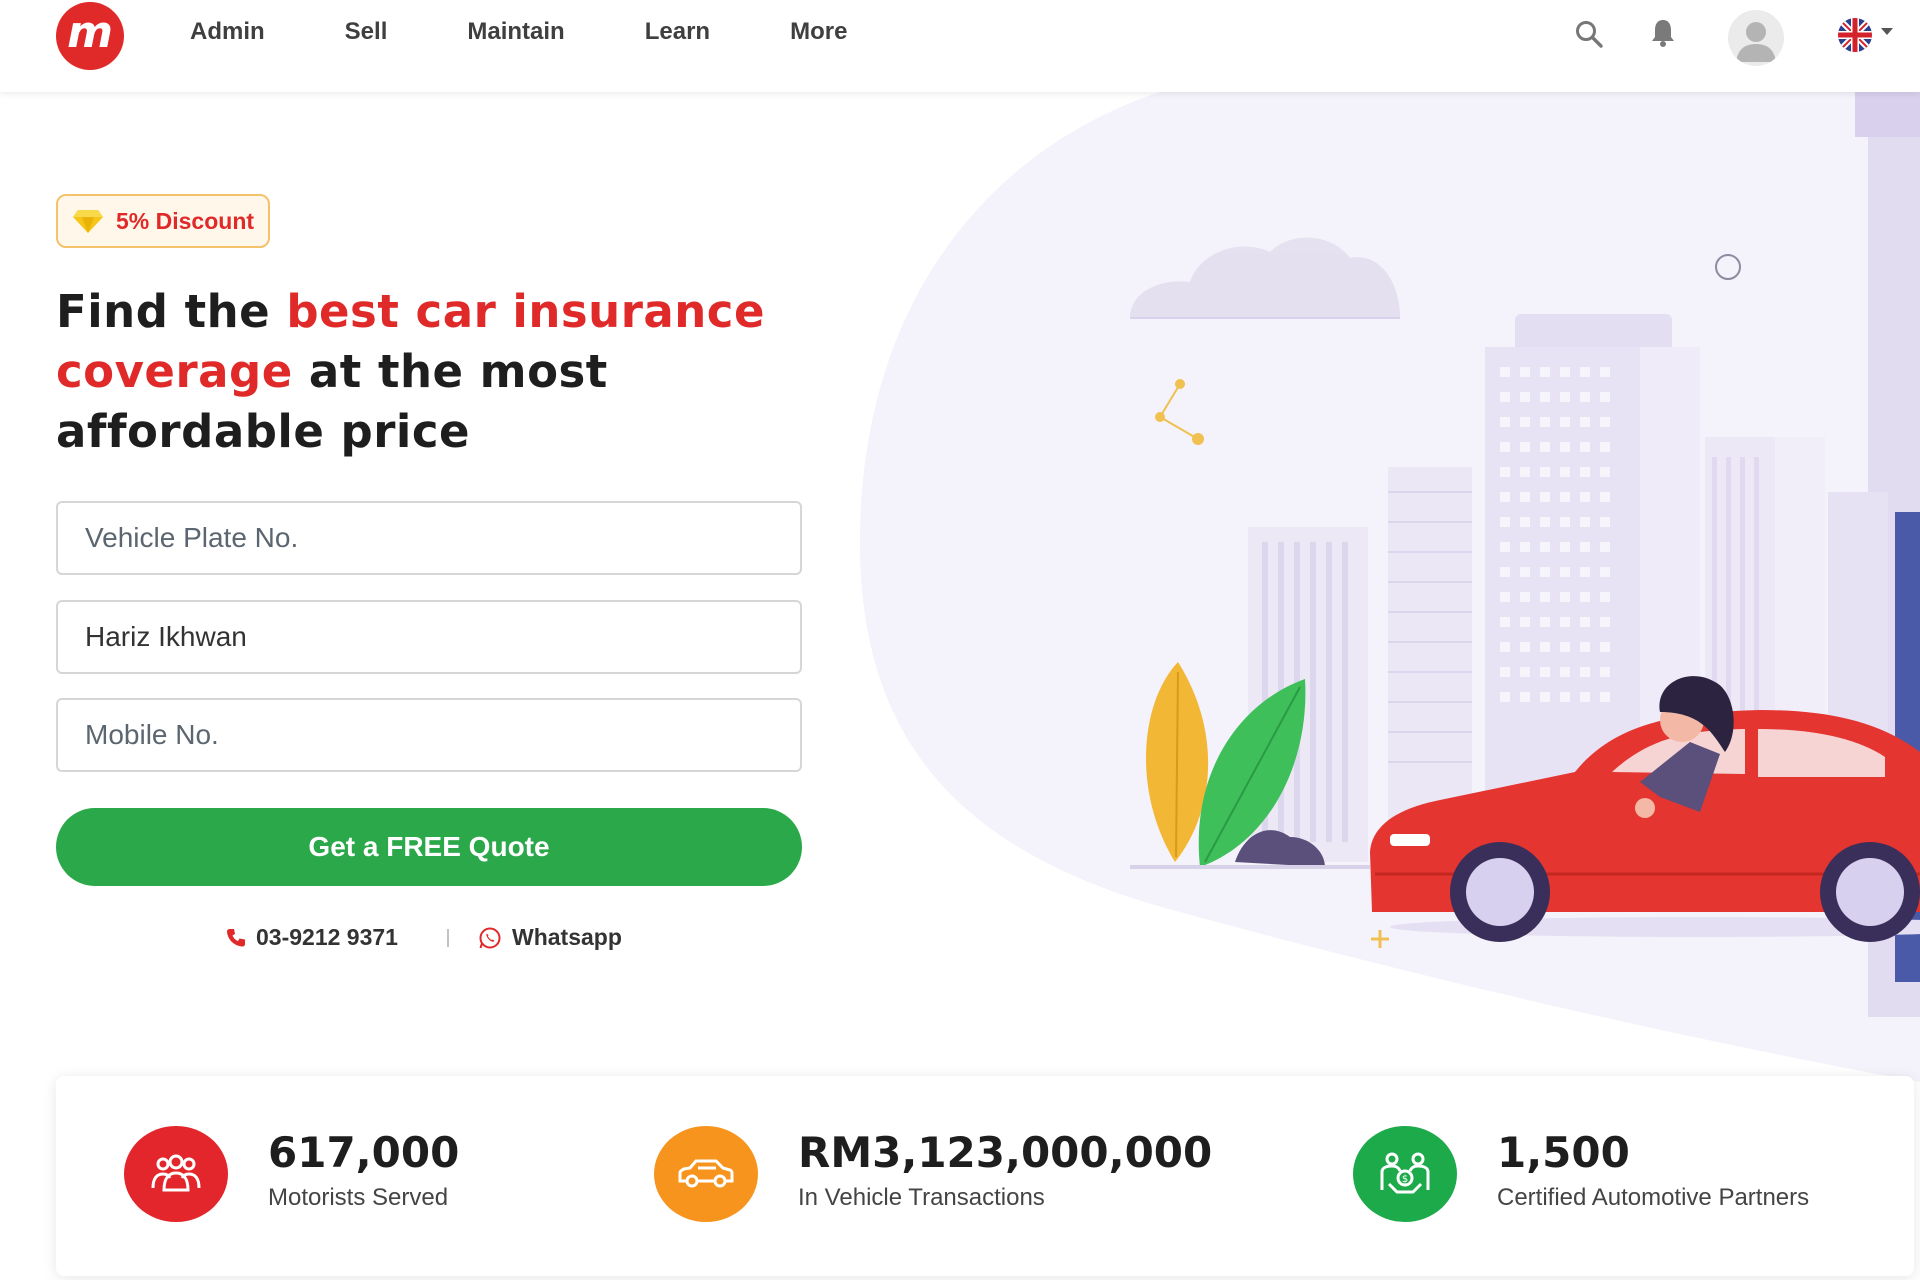 This screenshot has width=1920, height=1280. What do you see at coordinates (1855, 35) in the screenshot?
I see `uk-flag-icon` at bounding box center [1855, 35].